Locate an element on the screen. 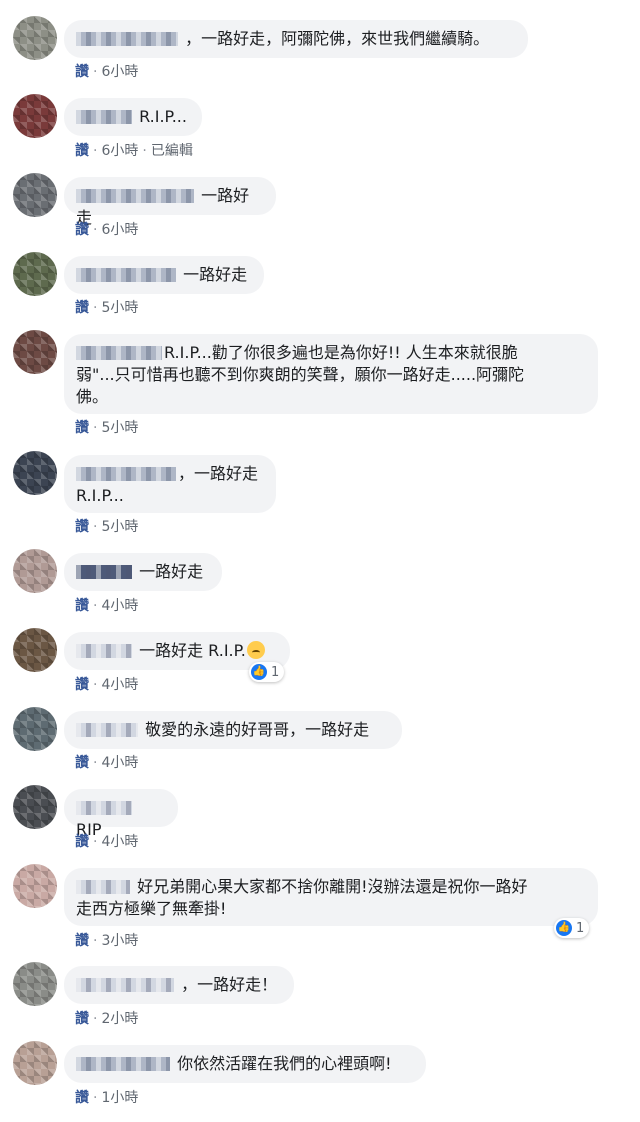 The height and width of the screenshot is (1122, 640). comment-text: ，一路好走，阿彌陀佛，來世我們繼續騎。 is located at coordinates (337, 38).